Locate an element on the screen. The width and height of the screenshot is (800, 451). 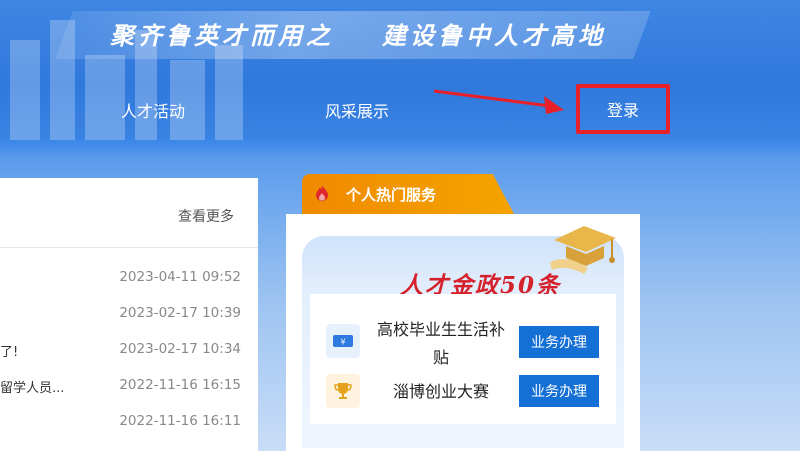
service-list: ¥ 高校毕业生生活补贴 业务办理 淄博创业大赛 业务办理 is located at coordinates (463, 359).